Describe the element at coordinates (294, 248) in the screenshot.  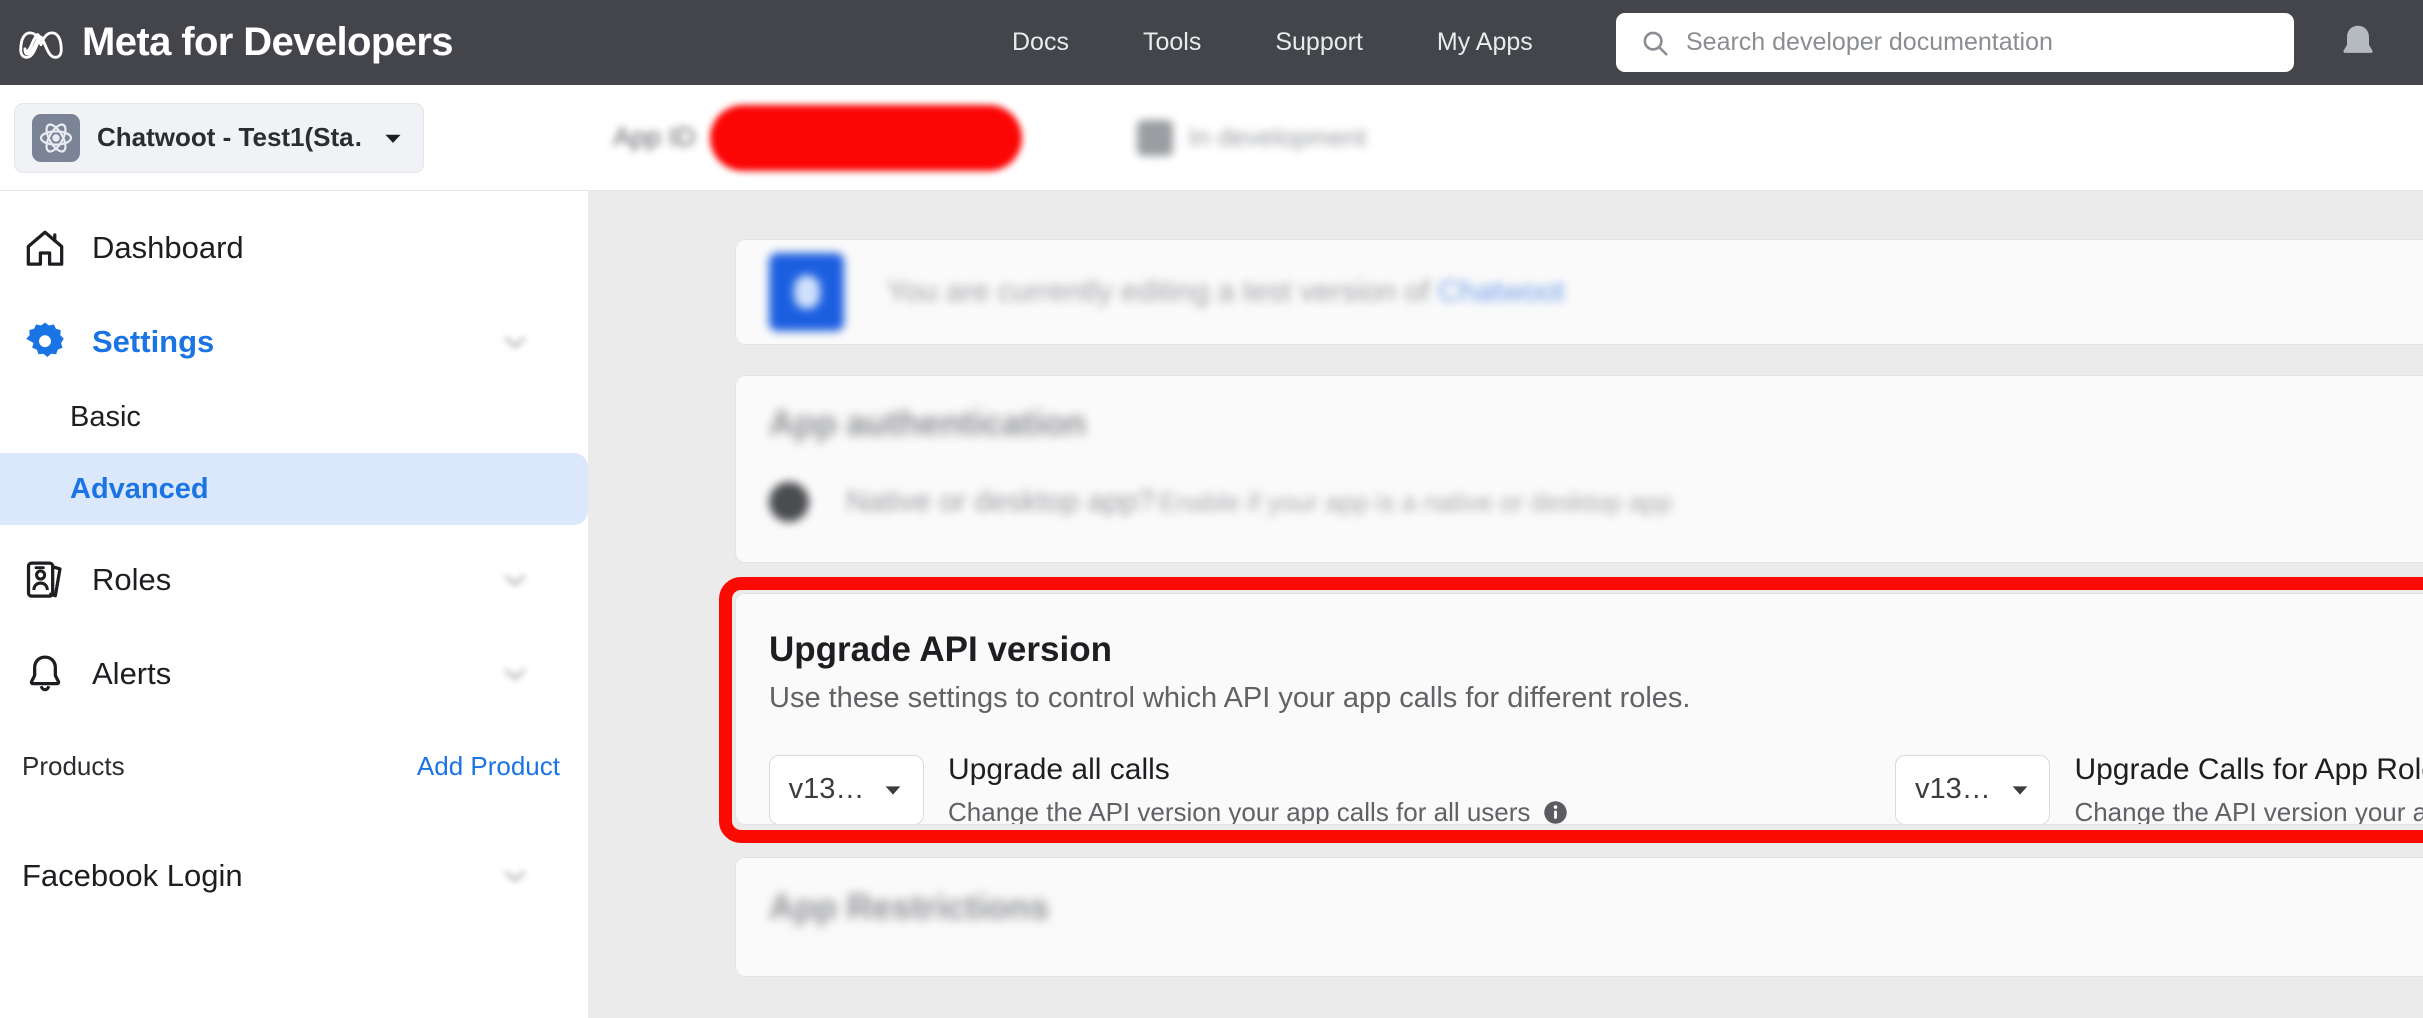
I see `sidebar-item-dashboard: Dashboard` at that location.